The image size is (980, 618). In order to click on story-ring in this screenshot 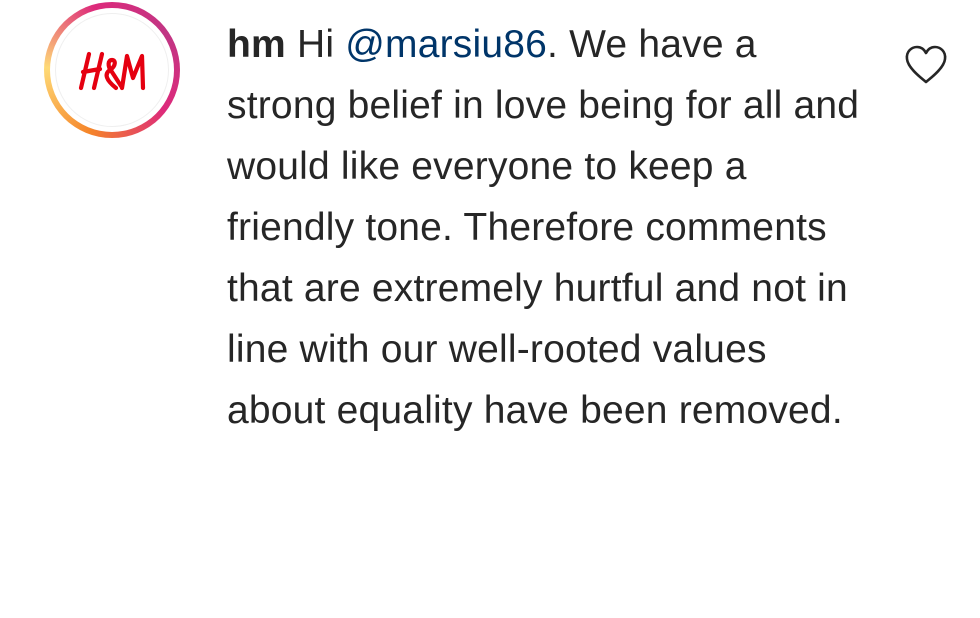, I will do `click(112, 70)`.